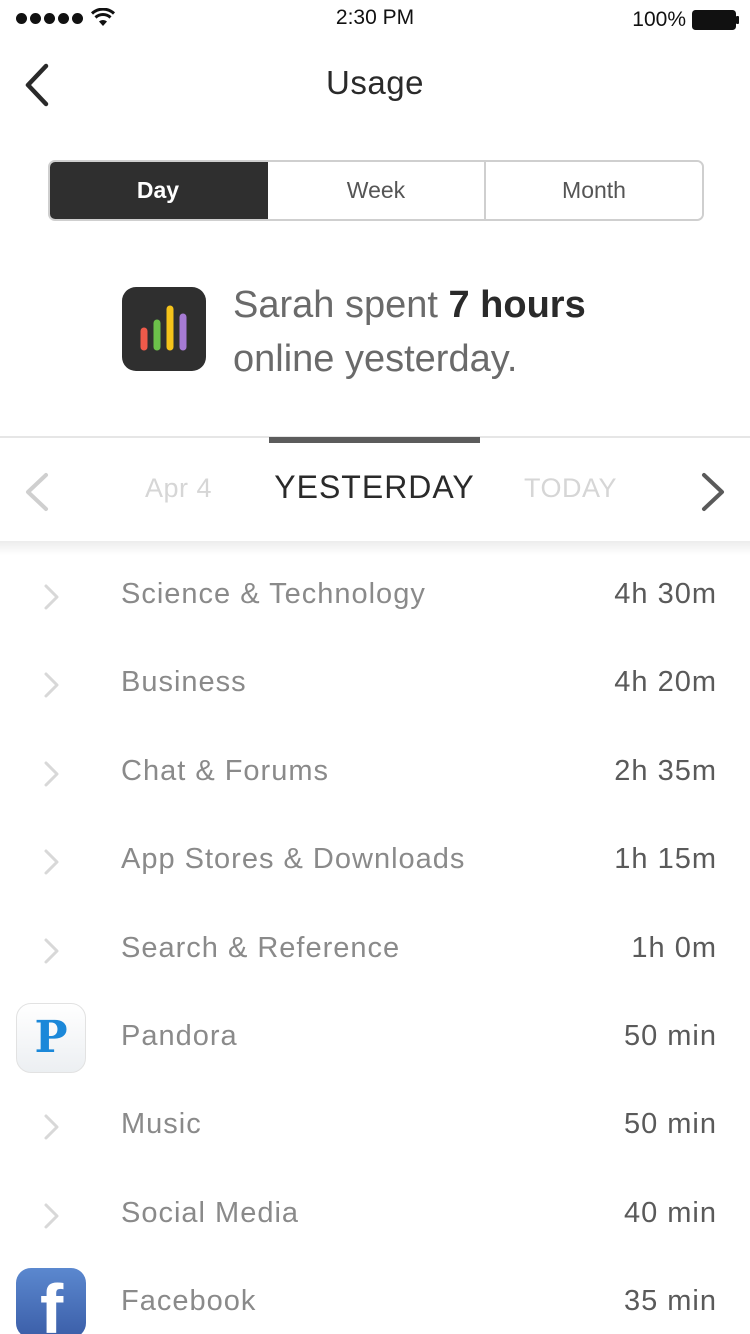  I want to click on summary-prefix: Sarah spent, so click(341, 305).